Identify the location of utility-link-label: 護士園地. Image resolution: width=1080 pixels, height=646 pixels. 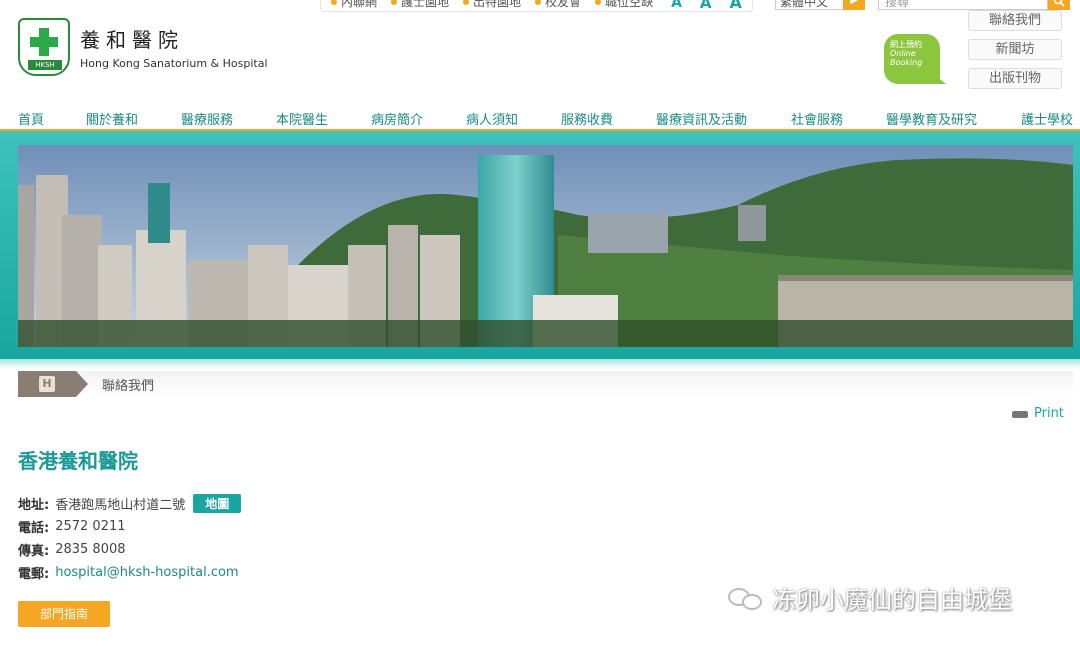
(425, 4).